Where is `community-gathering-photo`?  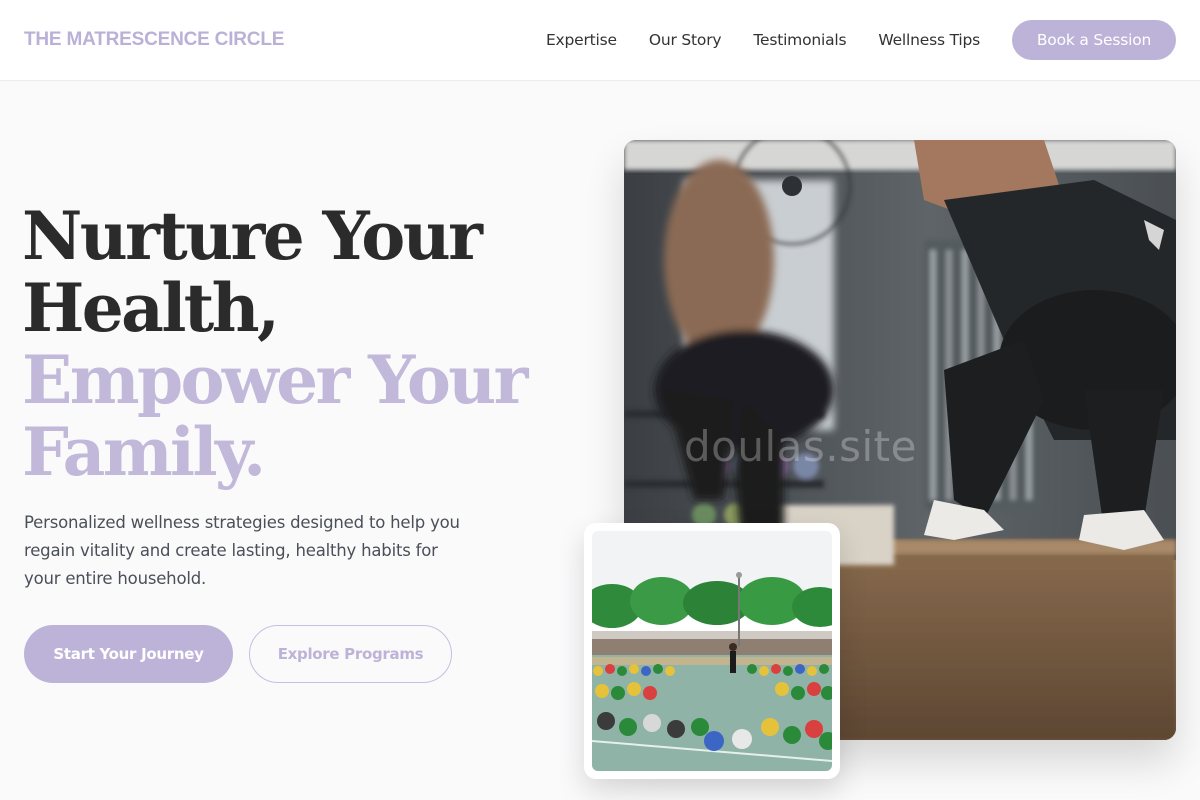 community-gathering-photo is located at coordinates (712, 651).